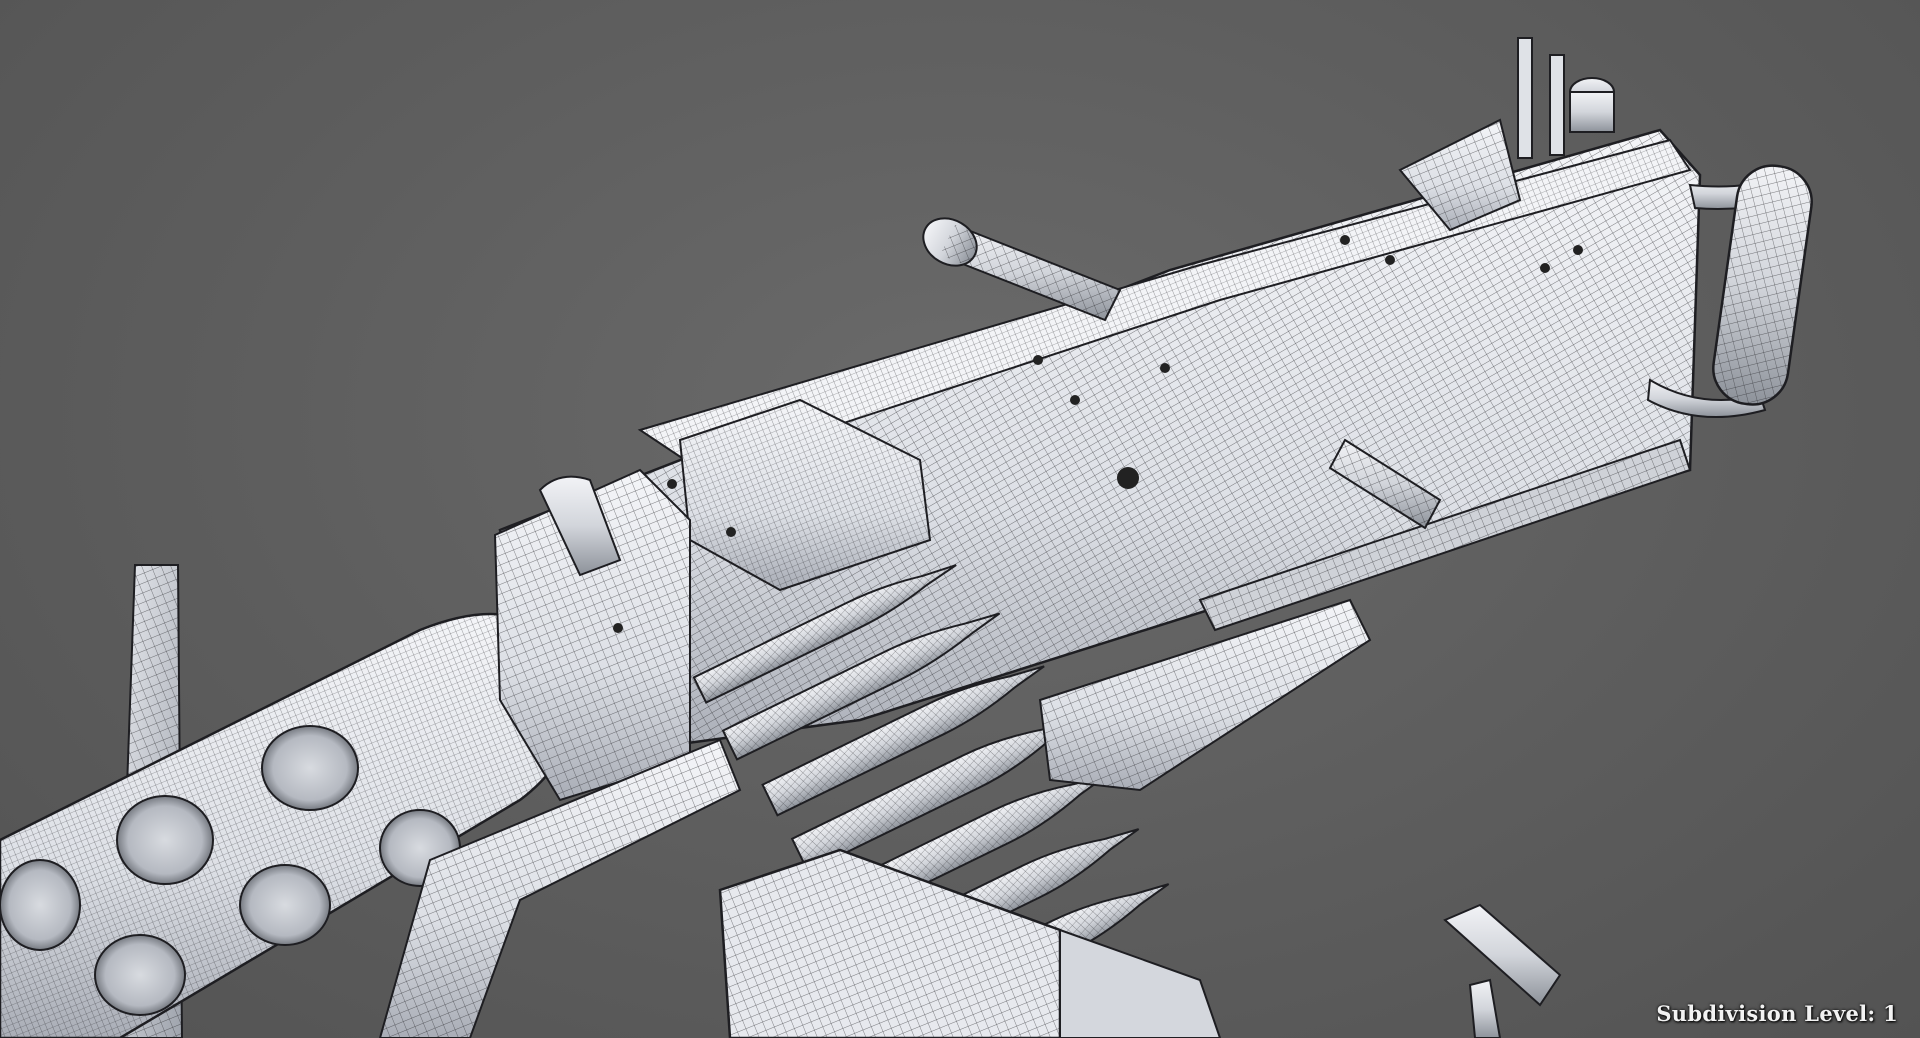  Describe the element at coordinates (970, 943) in the screenshot. I see `ammo-box` at that location.